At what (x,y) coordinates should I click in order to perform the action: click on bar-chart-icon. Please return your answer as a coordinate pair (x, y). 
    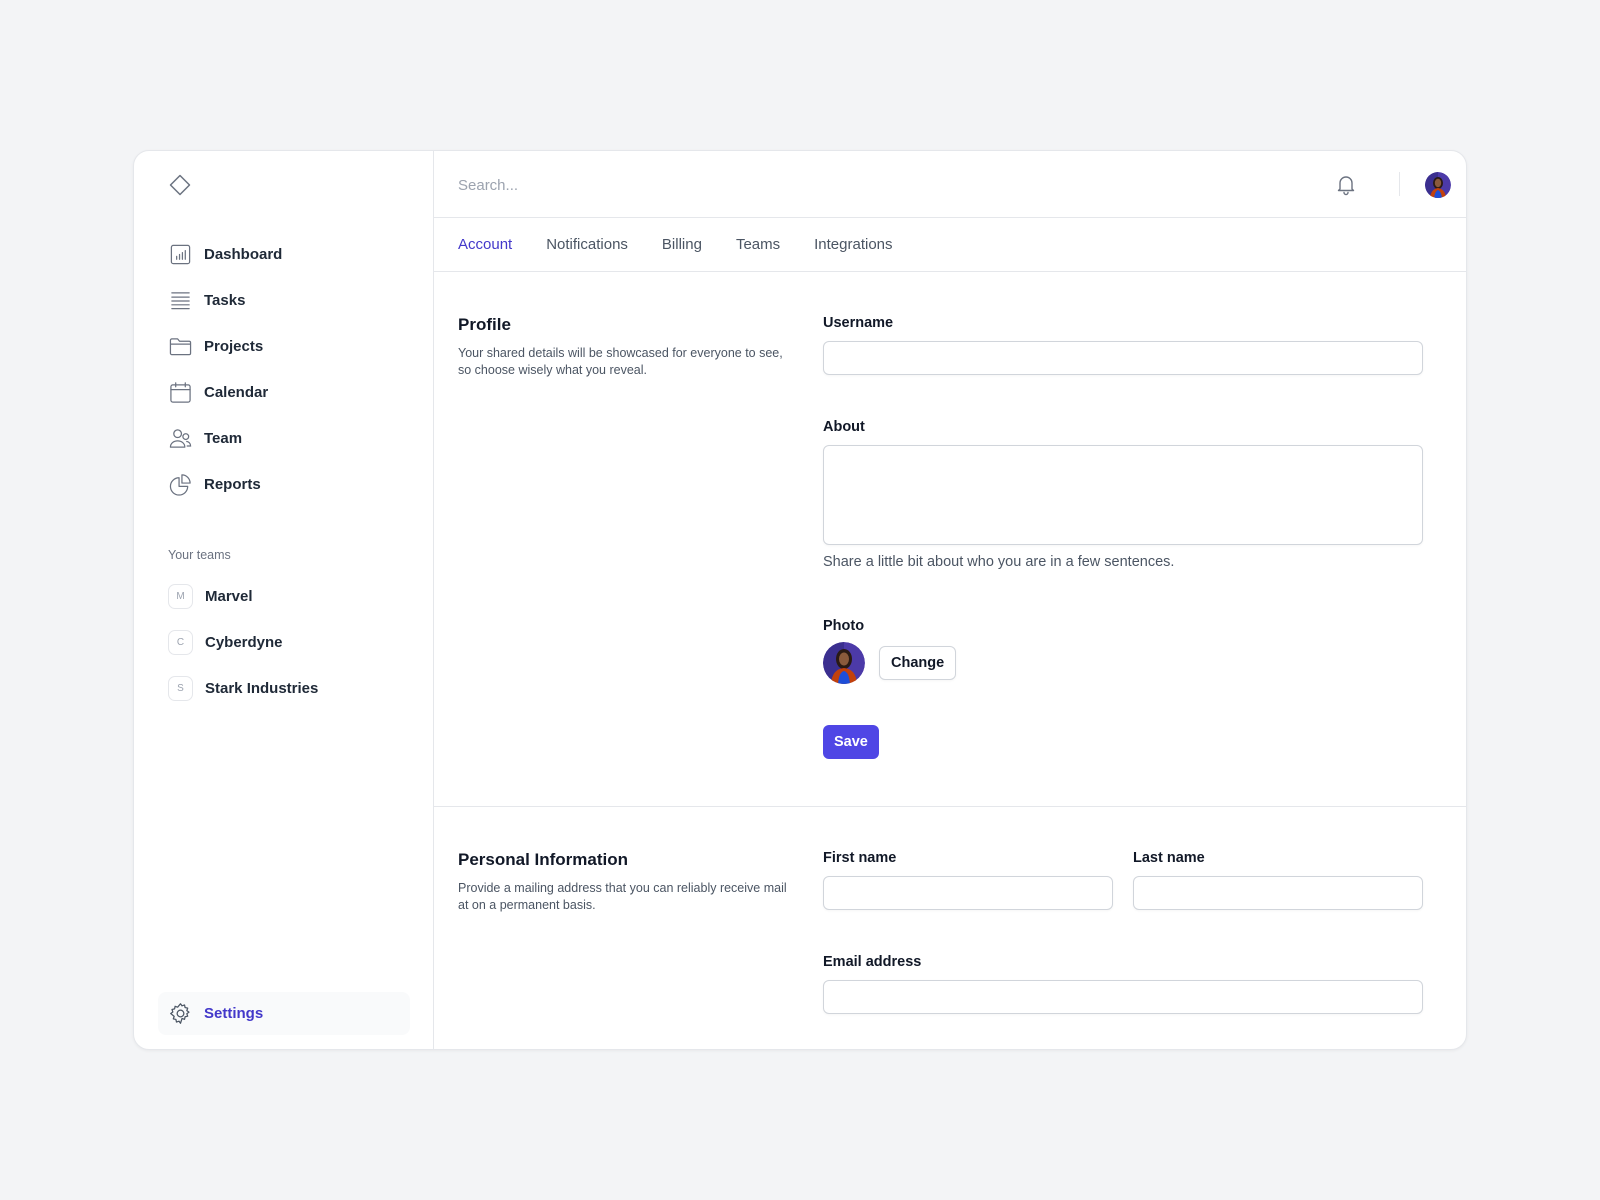
    Looking at the image, I should click on (180, 254).